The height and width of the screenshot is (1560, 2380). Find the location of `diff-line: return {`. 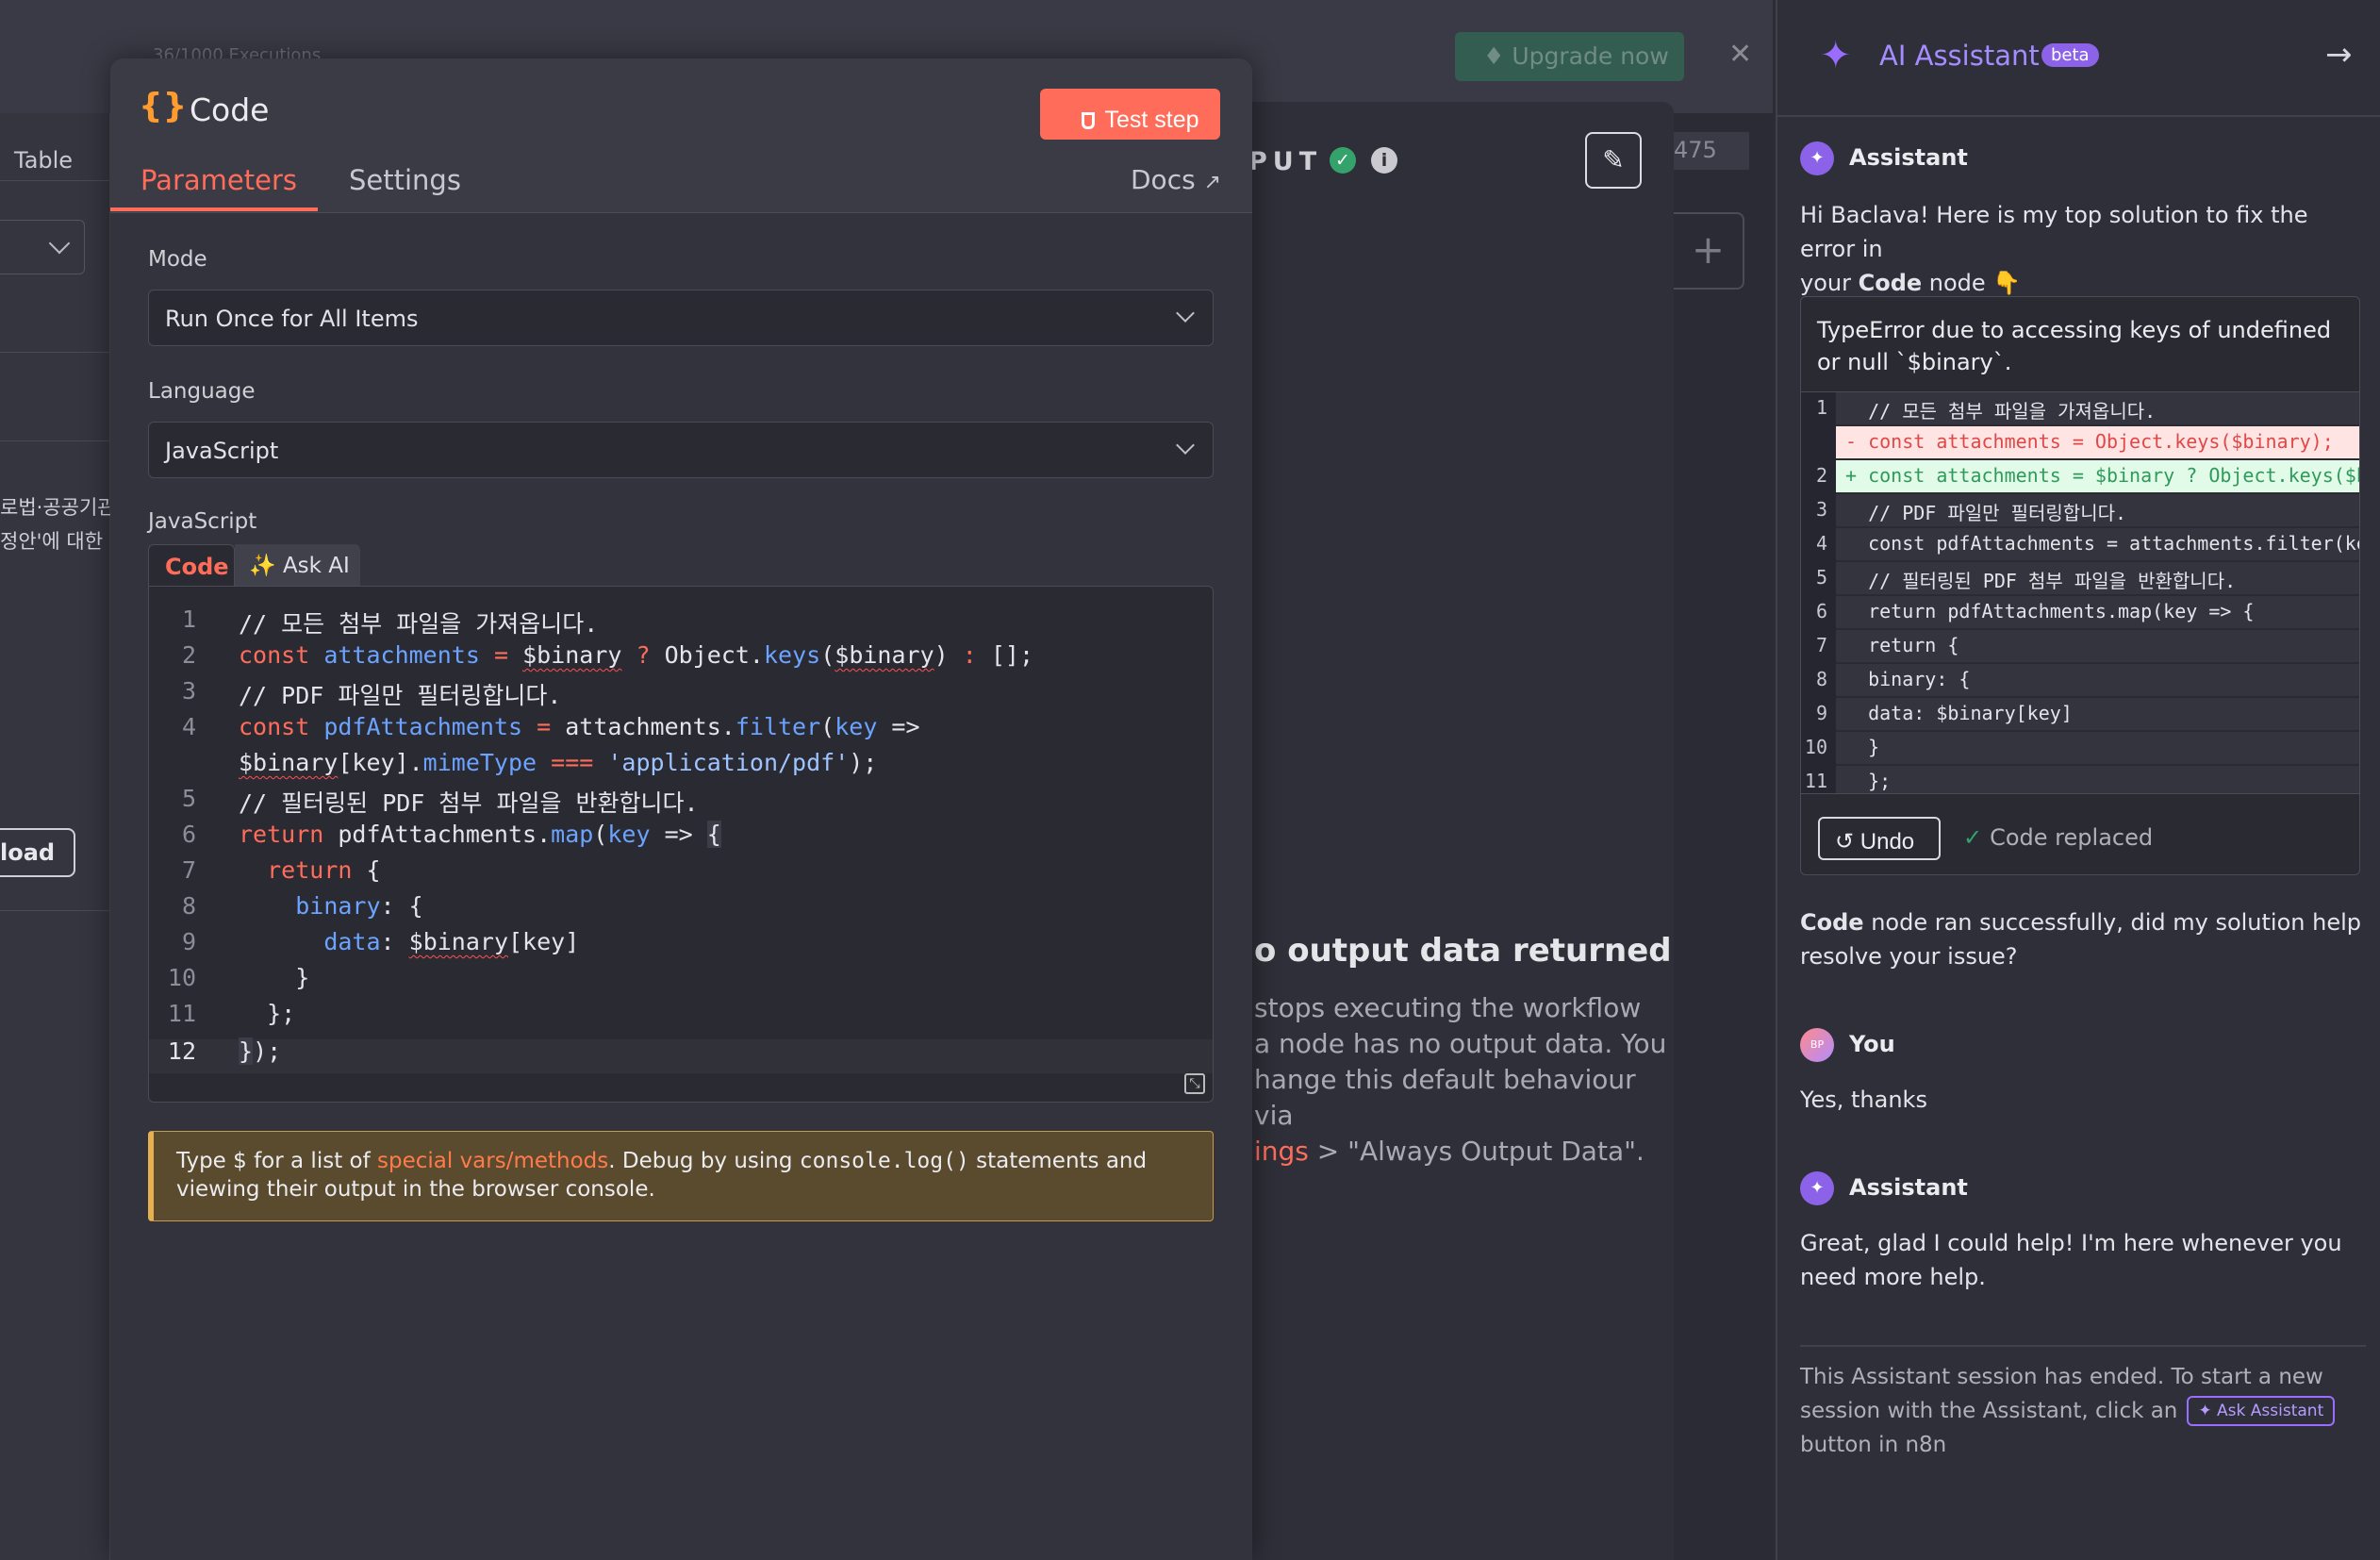

diff-line: return { is located at coordinates (2097, 646).